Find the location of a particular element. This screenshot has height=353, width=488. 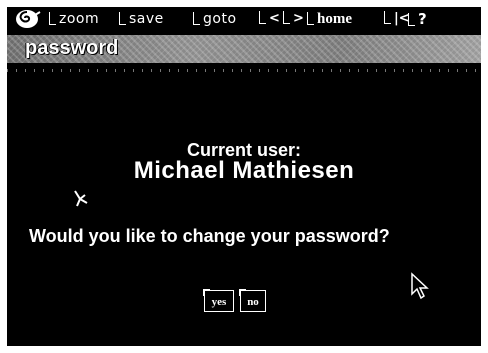

title-bar: password is located at coordinates (244, 49).